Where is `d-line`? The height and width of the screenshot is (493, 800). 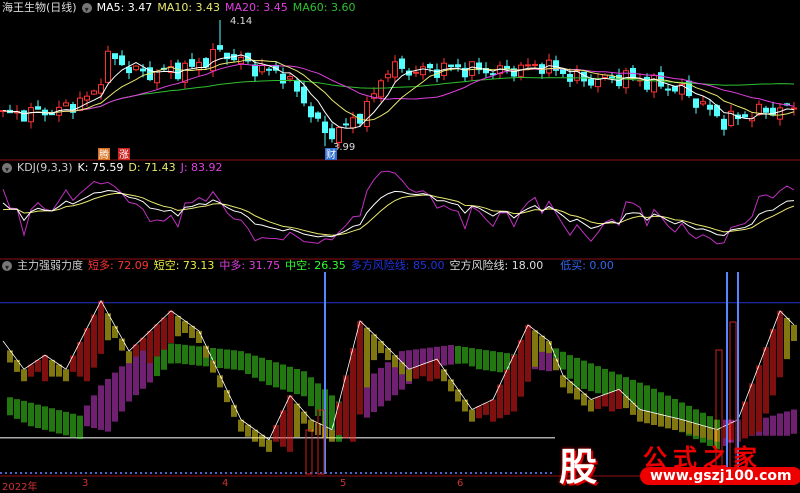 d-line is located at coordinates (398, 214).